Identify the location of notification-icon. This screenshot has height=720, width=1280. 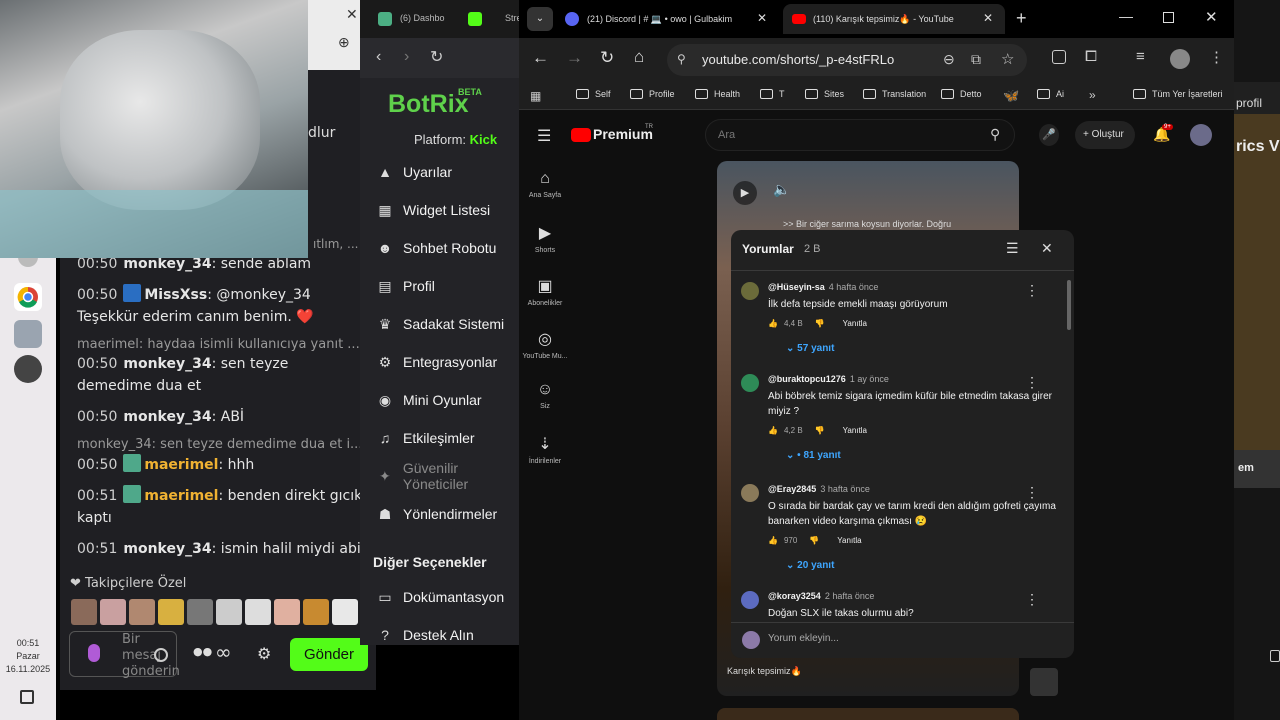
(27, 697).